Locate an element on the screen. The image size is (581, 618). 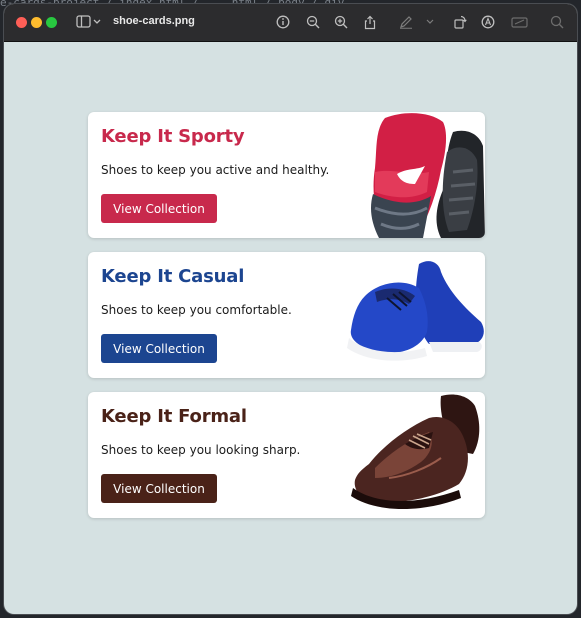
highlight-icon is located at coordinates (520, 22).